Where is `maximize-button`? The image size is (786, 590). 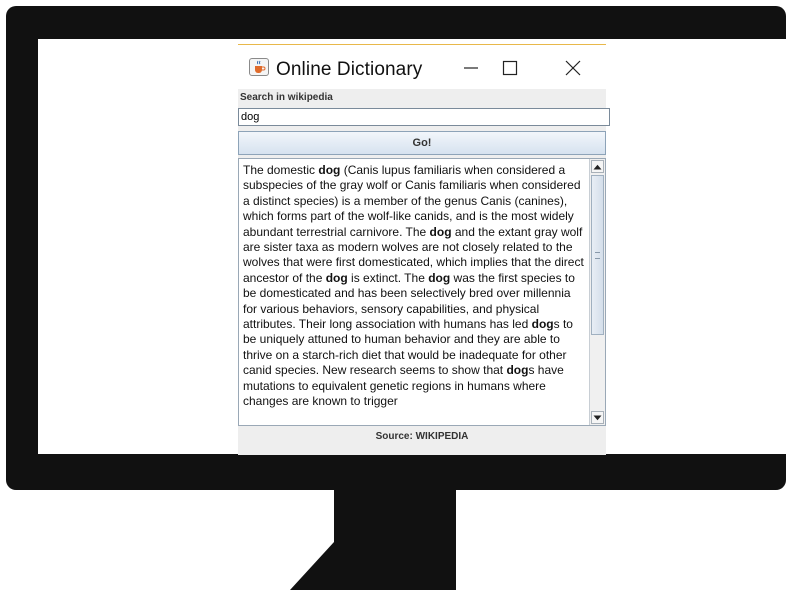
maximize-button is located at coordinates (510, 68).